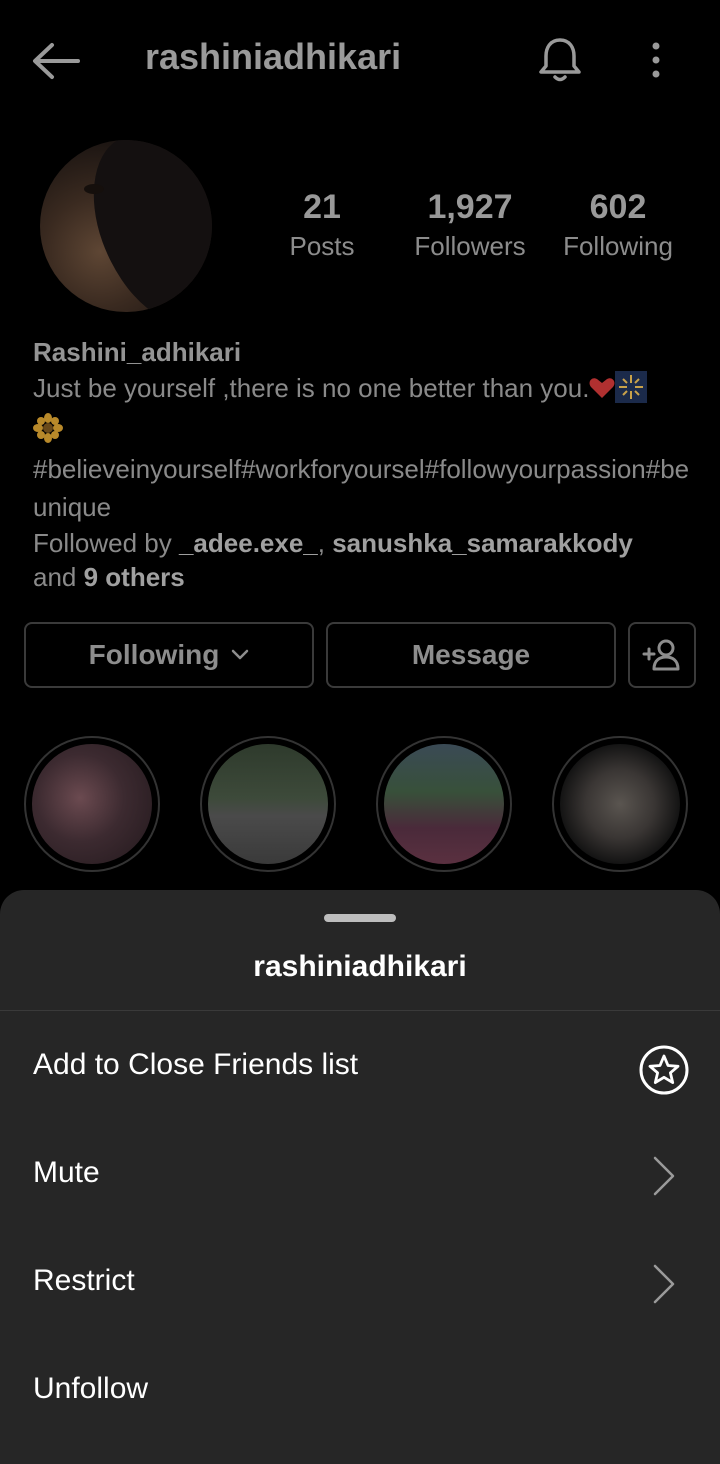  I want to click on message-button: Message, so click(471, 655).